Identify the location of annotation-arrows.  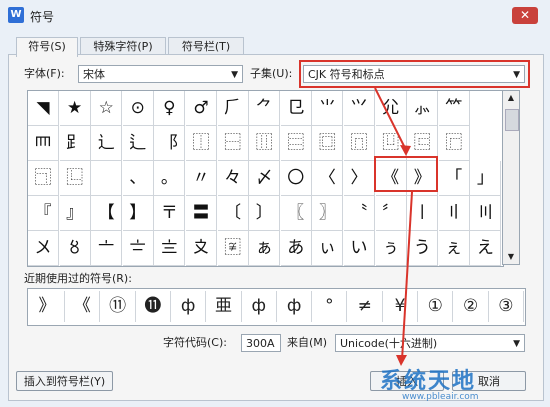
(393, 226).